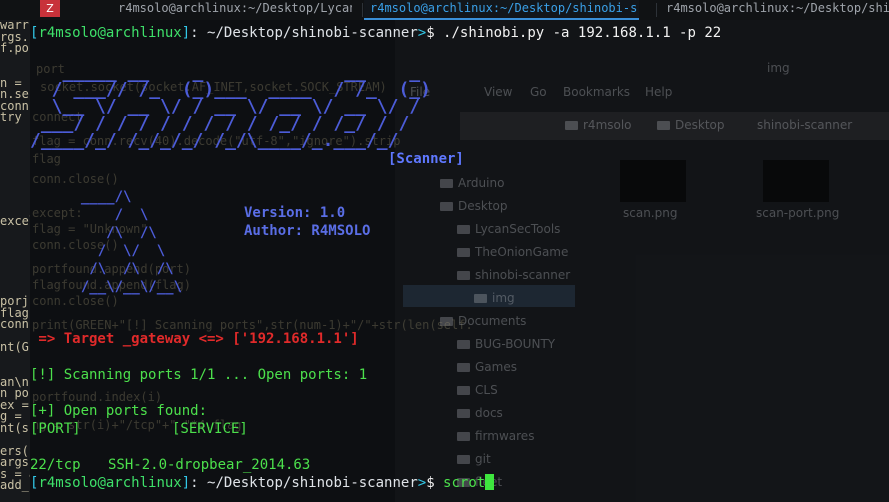 This screenshot has width=889, height=502. What do you see at coordinates (490, 482) in the screenshot?
I see `terminal-cursor` at bounding box center [490, 482].